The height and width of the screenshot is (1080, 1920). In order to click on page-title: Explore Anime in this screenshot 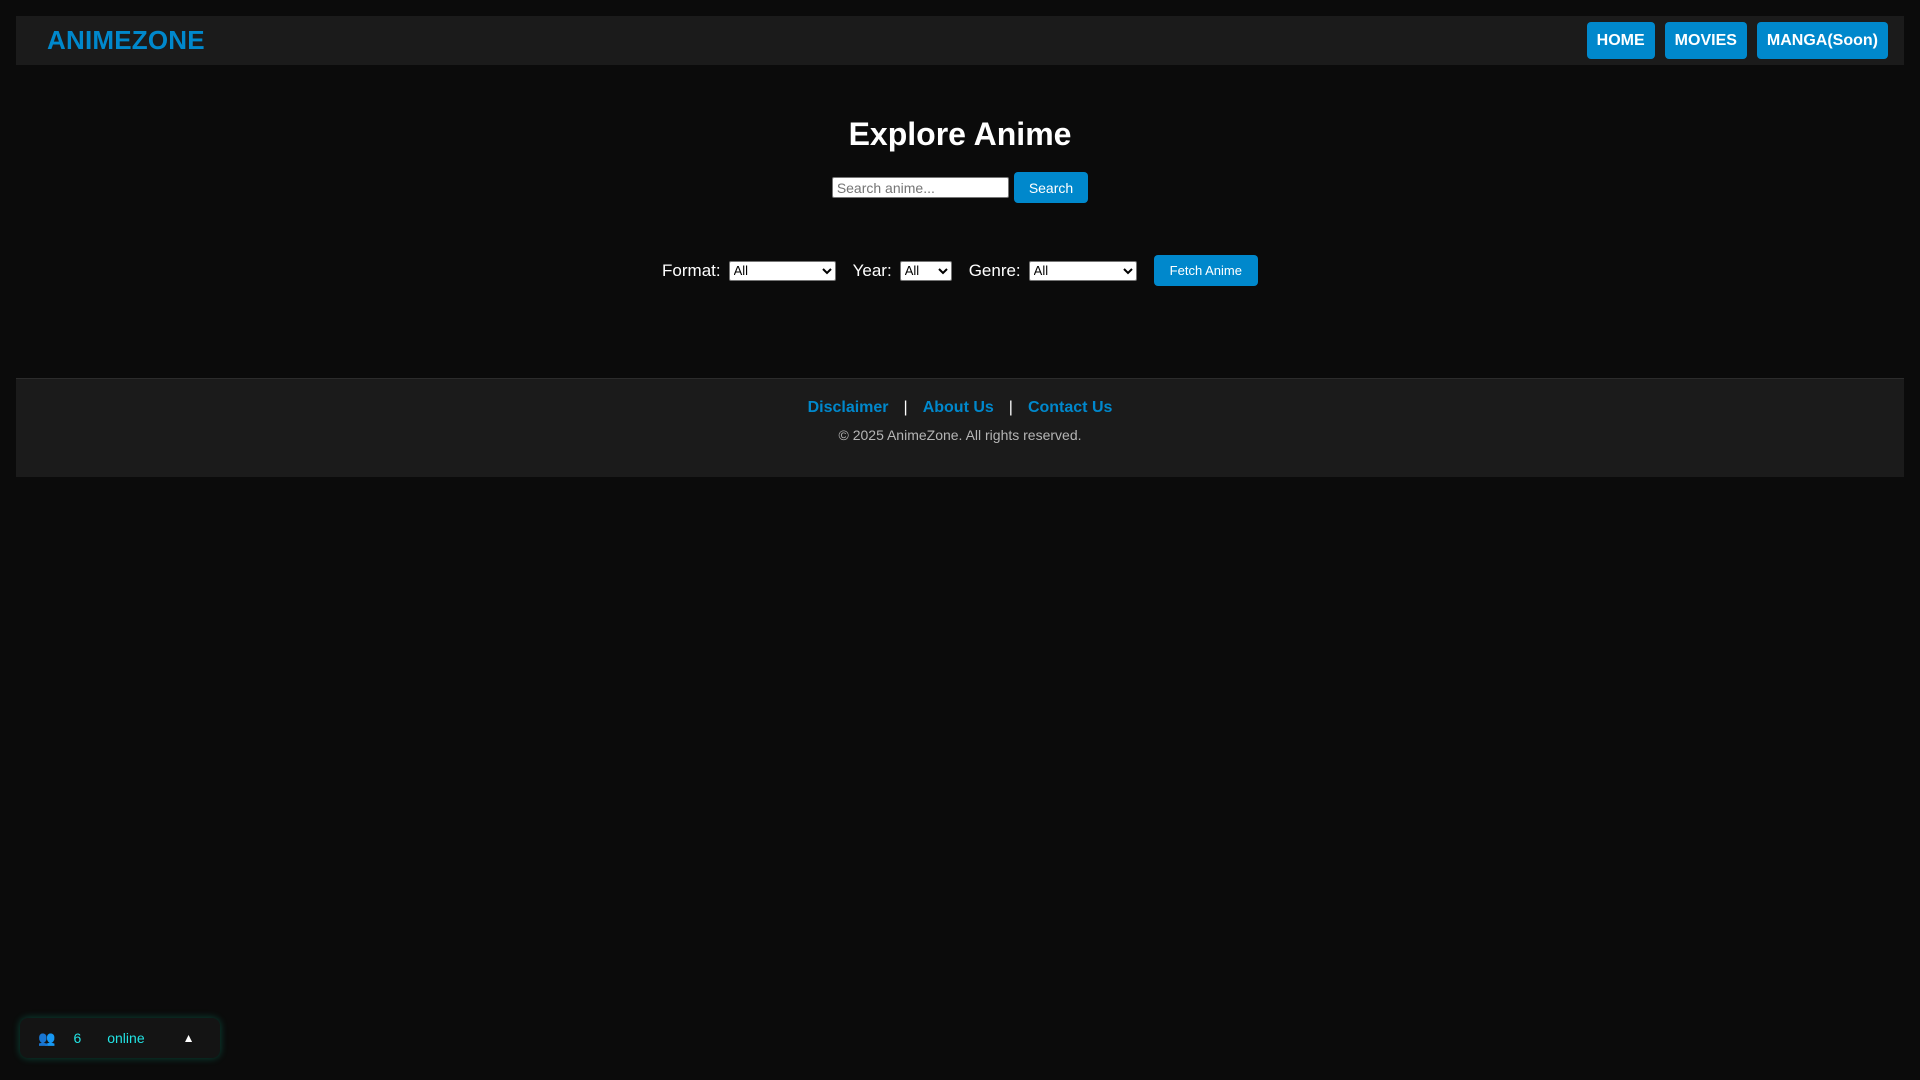, I will do `click(960, 134)`.